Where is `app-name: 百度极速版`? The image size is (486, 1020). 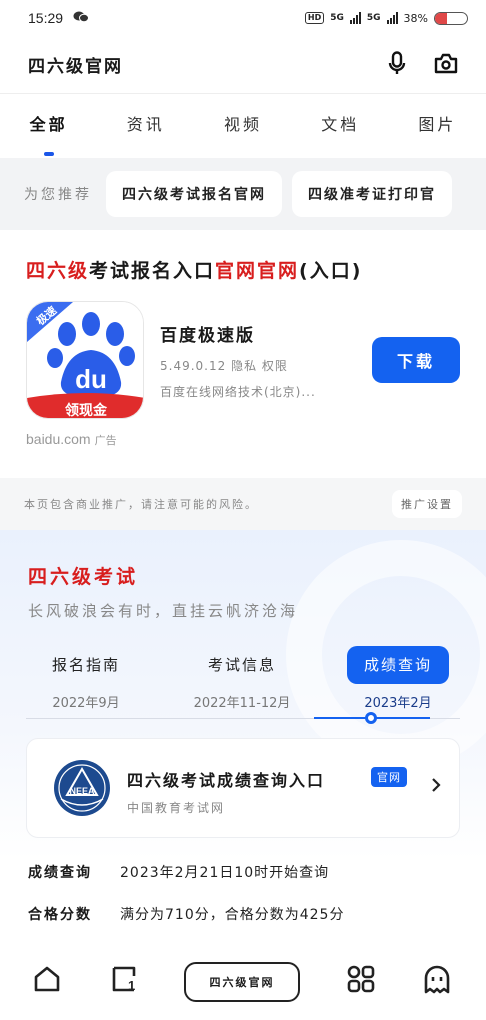 app-name: 百度极速版 is located at coordinates (207, 333).